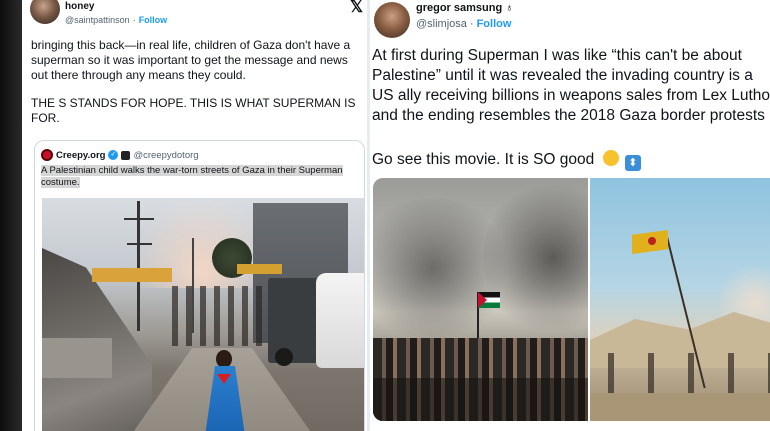 The width and height of the screenshot is (770, 431). Describe the element at coordinates (610, 158) in the screenshot. I see `smile-emoji-icon` at that location.